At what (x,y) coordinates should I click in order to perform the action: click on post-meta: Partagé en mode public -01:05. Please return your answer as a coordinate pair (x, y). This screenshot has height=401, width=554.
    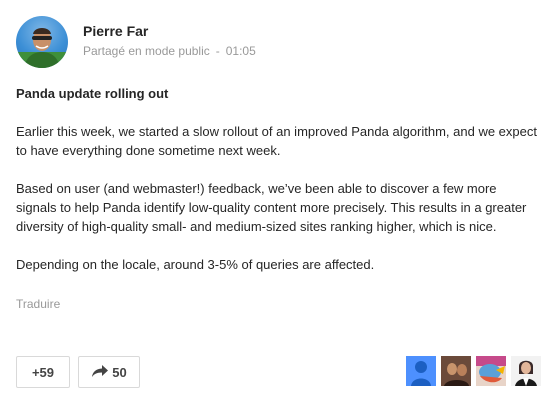
    Looking at the image, I should click on (169, 51).